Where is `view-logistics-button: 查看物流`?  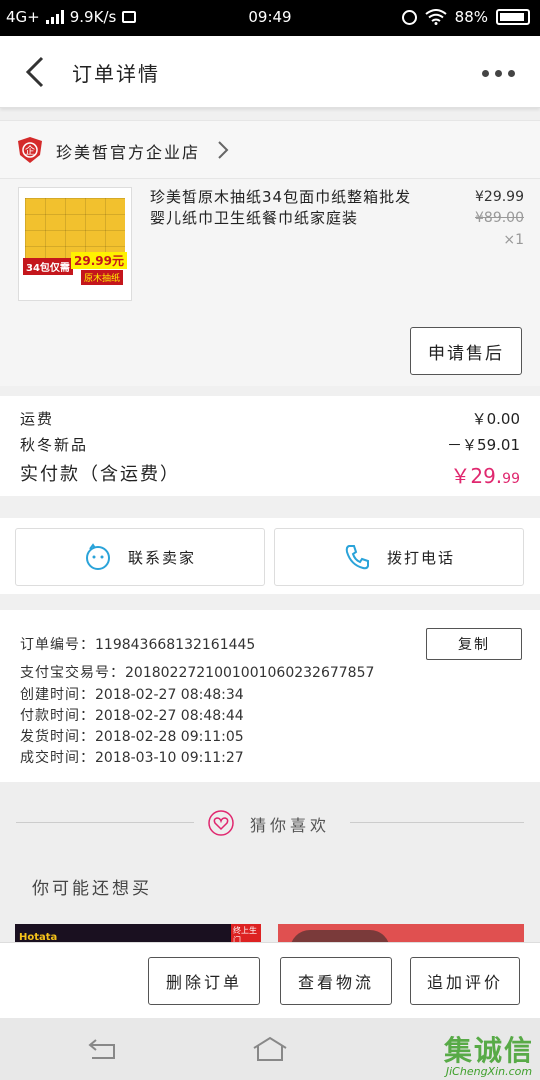 view-logistics-button: 查看物流 is located at coordinates (336, 981).